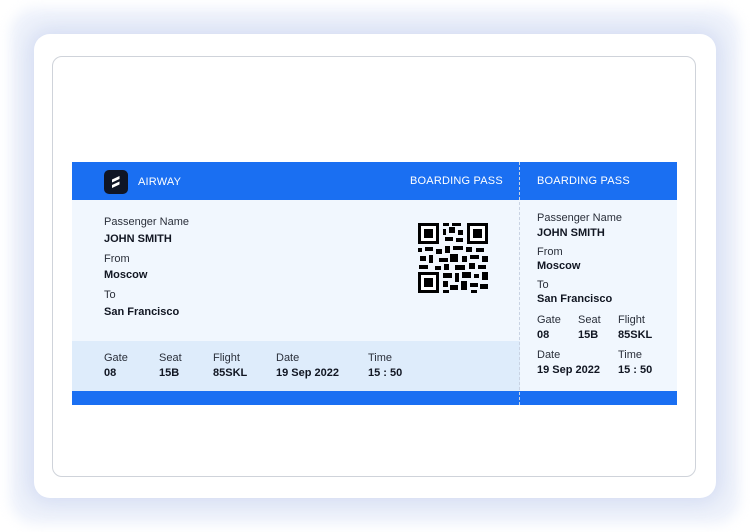  What do you see at coordinates (307, 373) in the screenshot?
I see `date-value: 19 Sep 2022` at bounding box center [307, 373].